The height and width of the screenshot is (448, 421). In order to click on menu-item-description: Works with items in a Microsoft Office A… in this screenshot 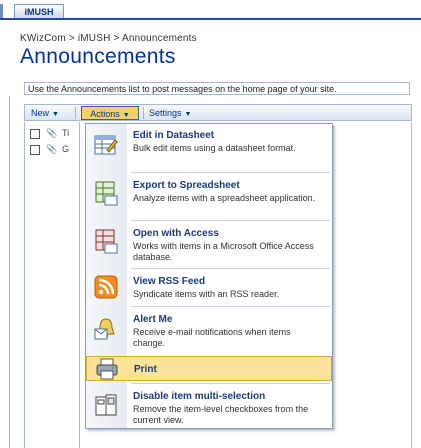, I will do `click(223, 251)`.